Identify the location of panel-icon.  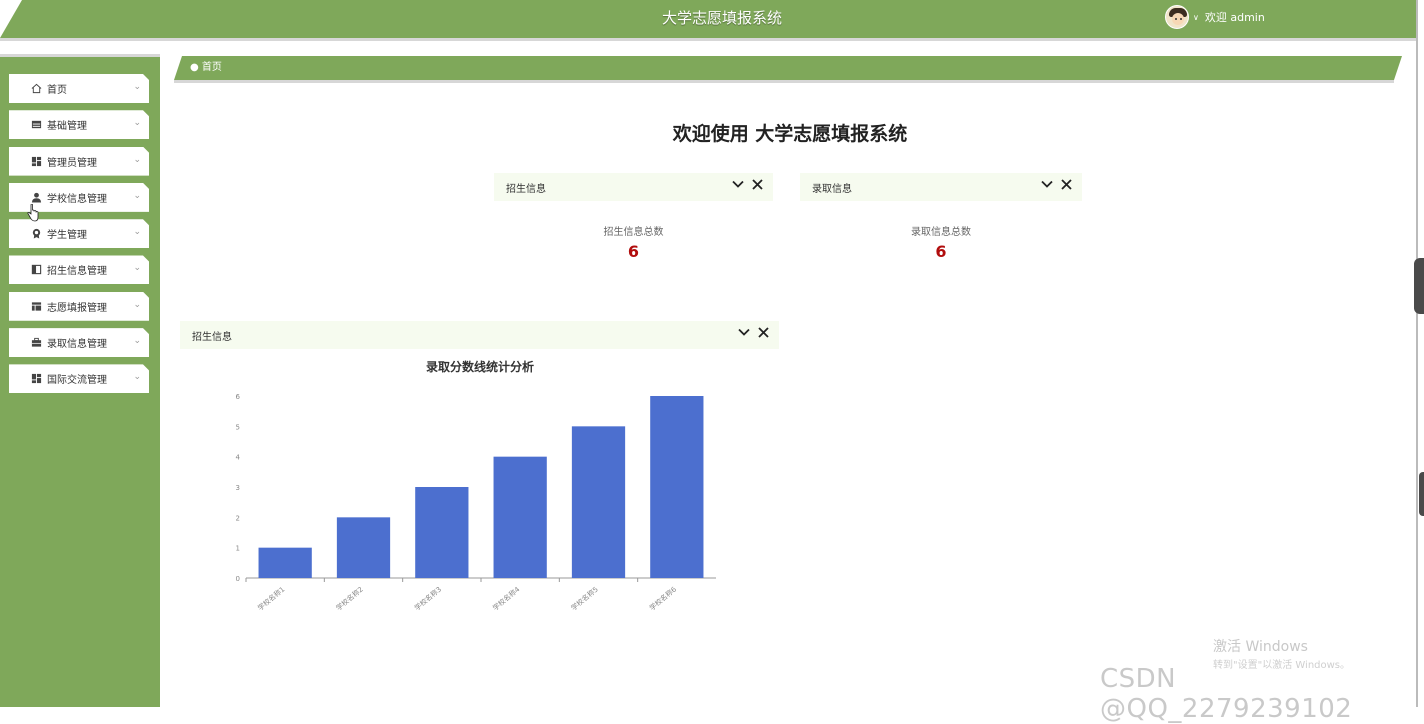
(36, 270).